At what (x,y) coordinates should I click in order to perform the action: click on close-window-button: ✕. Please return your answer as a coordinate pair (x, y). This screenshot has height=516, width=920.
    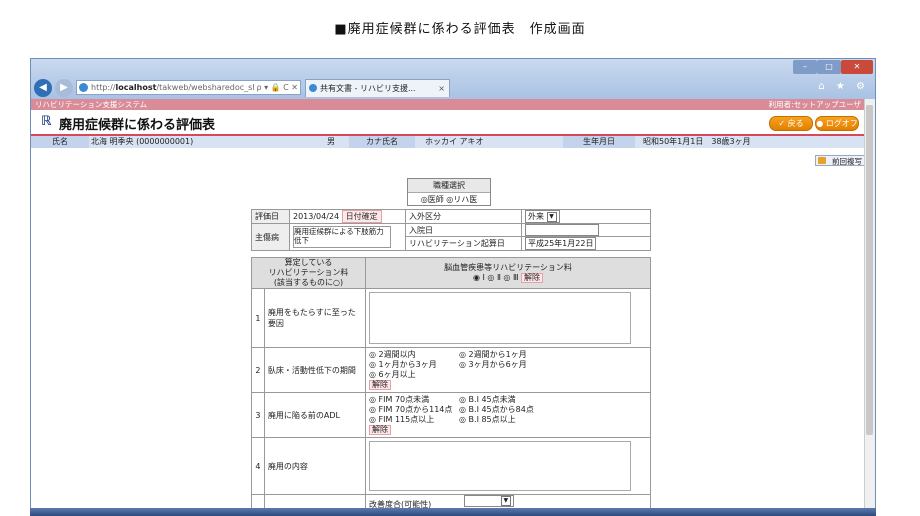
    Looking at the image, I should click on (857, 67).